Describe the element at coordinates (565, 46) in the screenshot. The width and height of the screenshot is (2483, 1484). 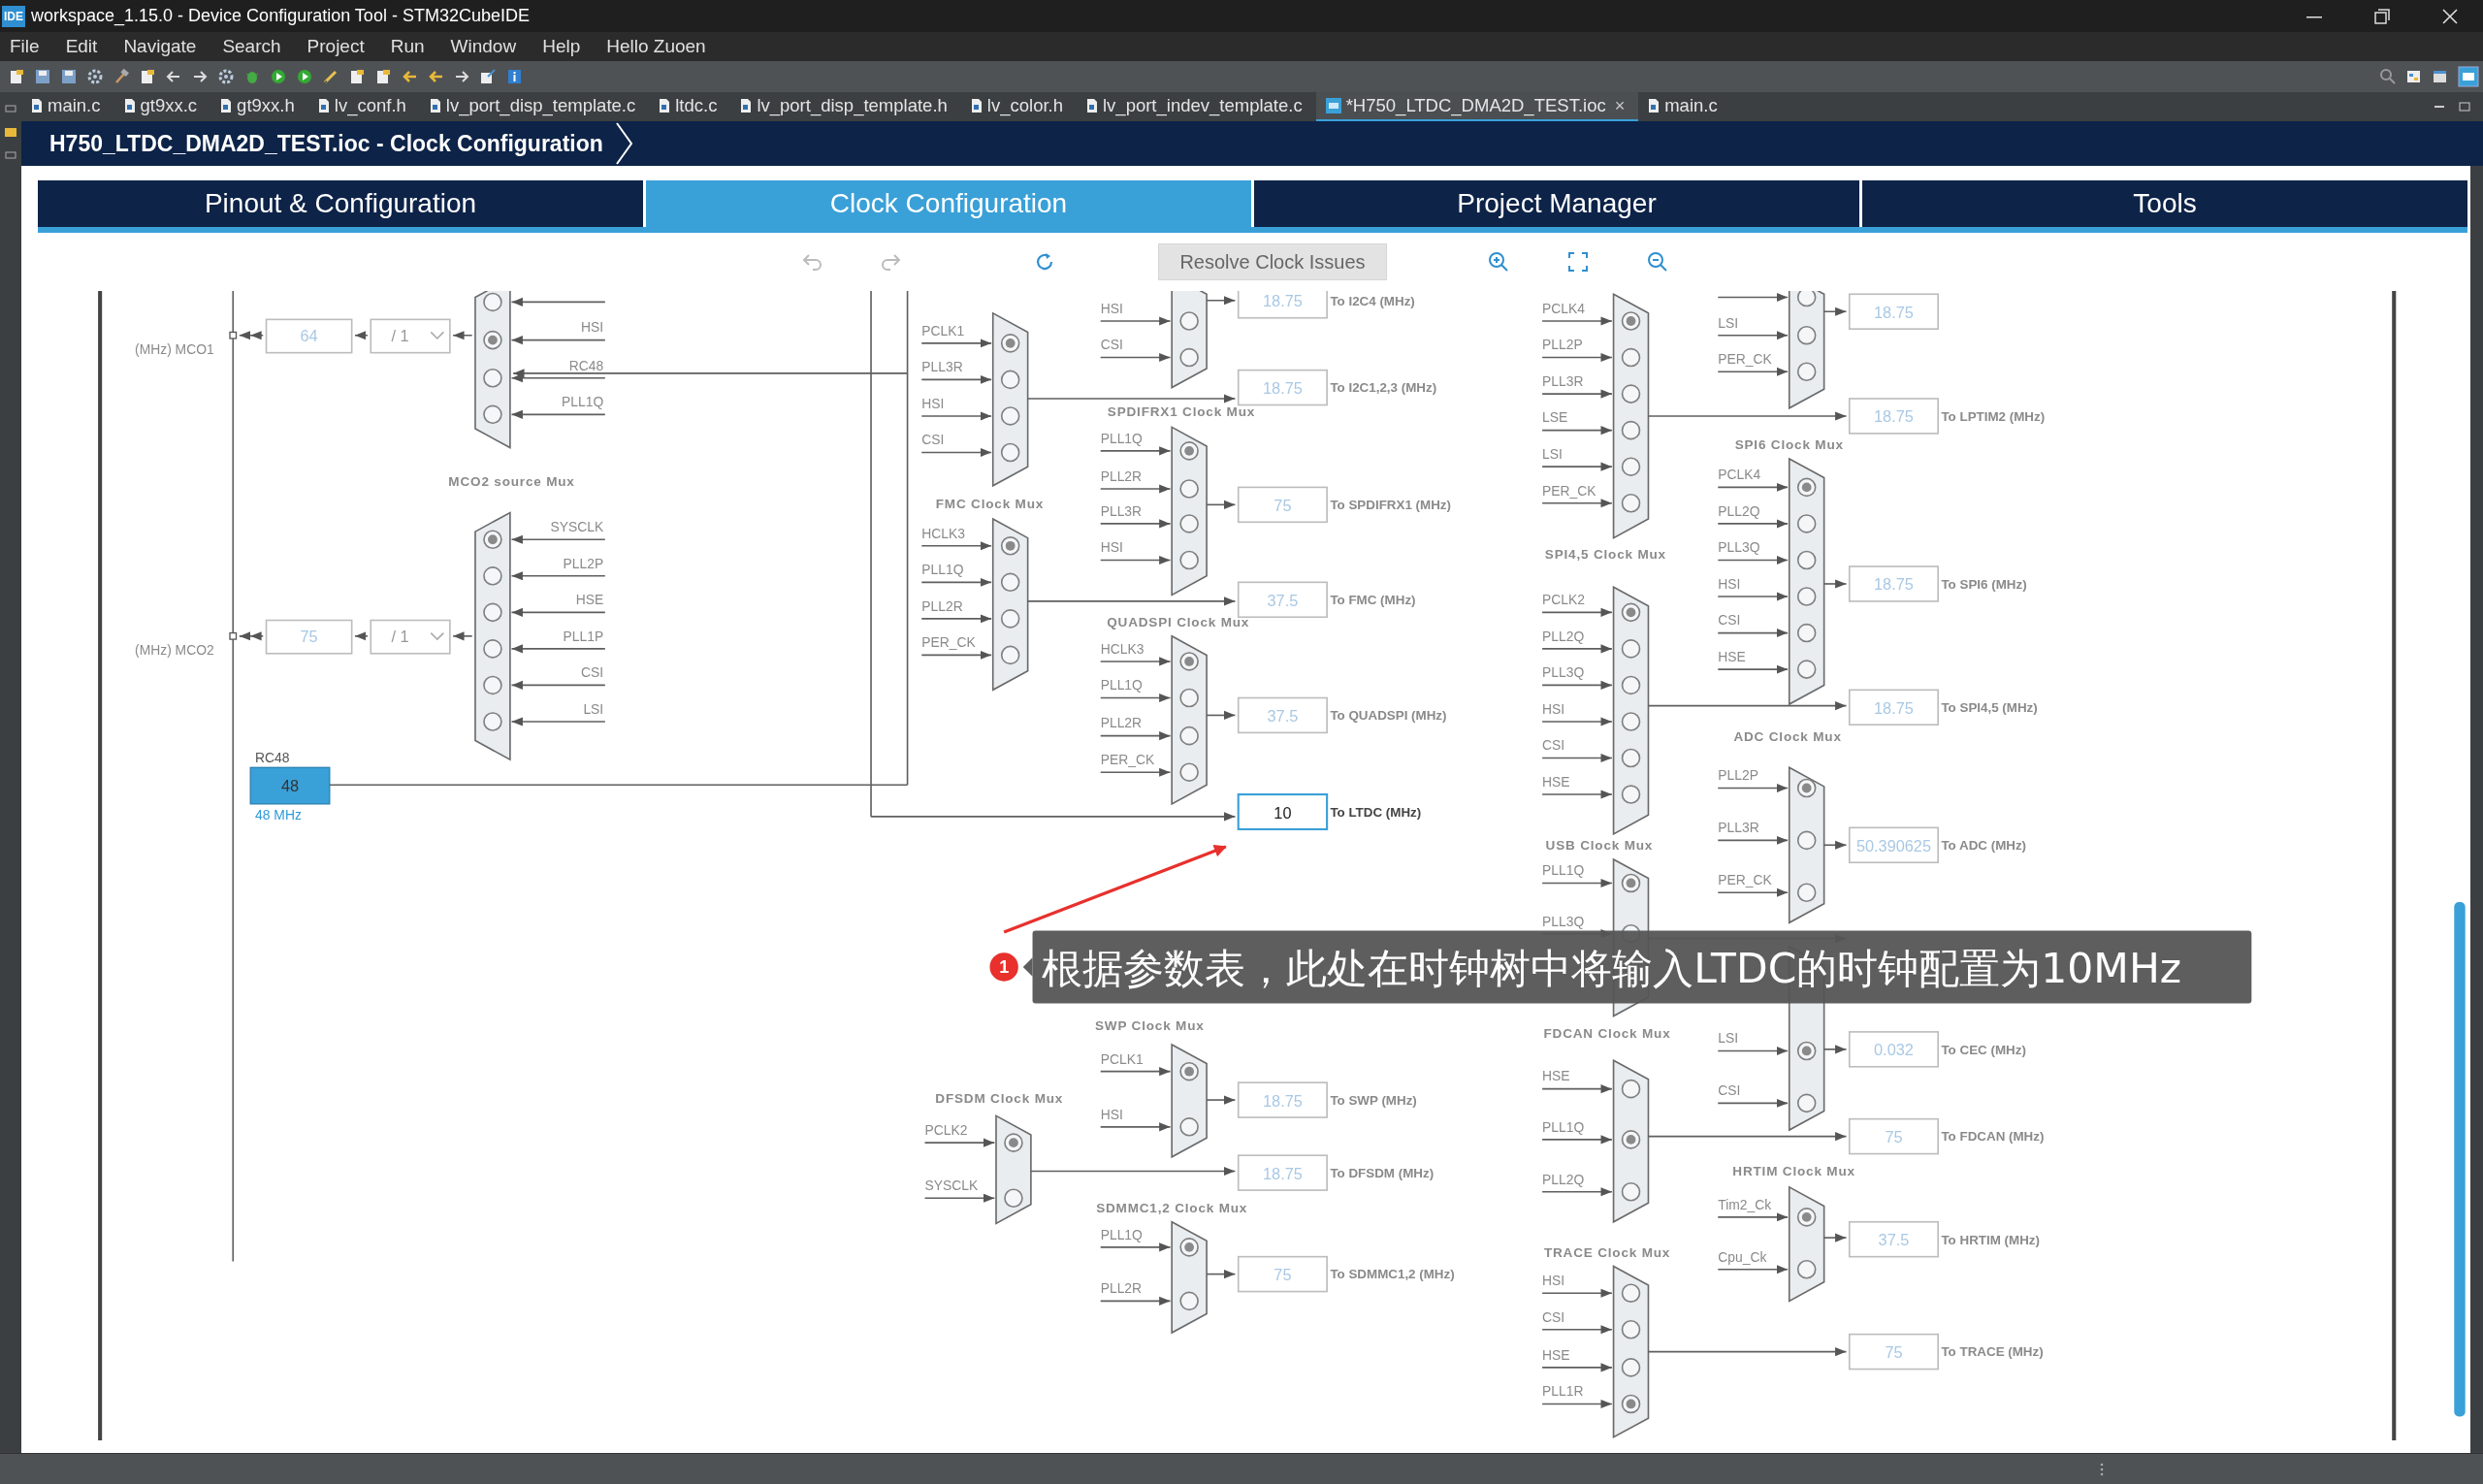
I see `menu-item: Help` at that location.